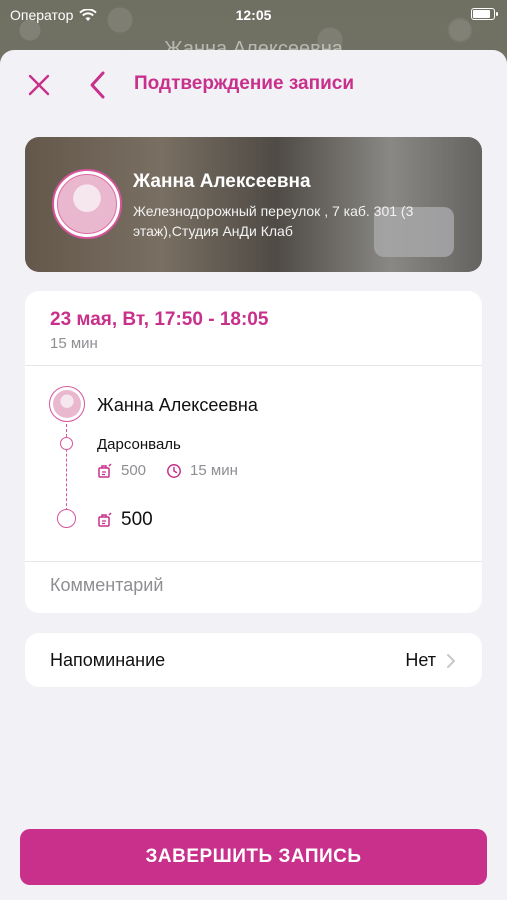 Image resolution: width=507 pixels, height=900 pixels. I want to click on appointment-duration: 15 мин, so click(74, 343).